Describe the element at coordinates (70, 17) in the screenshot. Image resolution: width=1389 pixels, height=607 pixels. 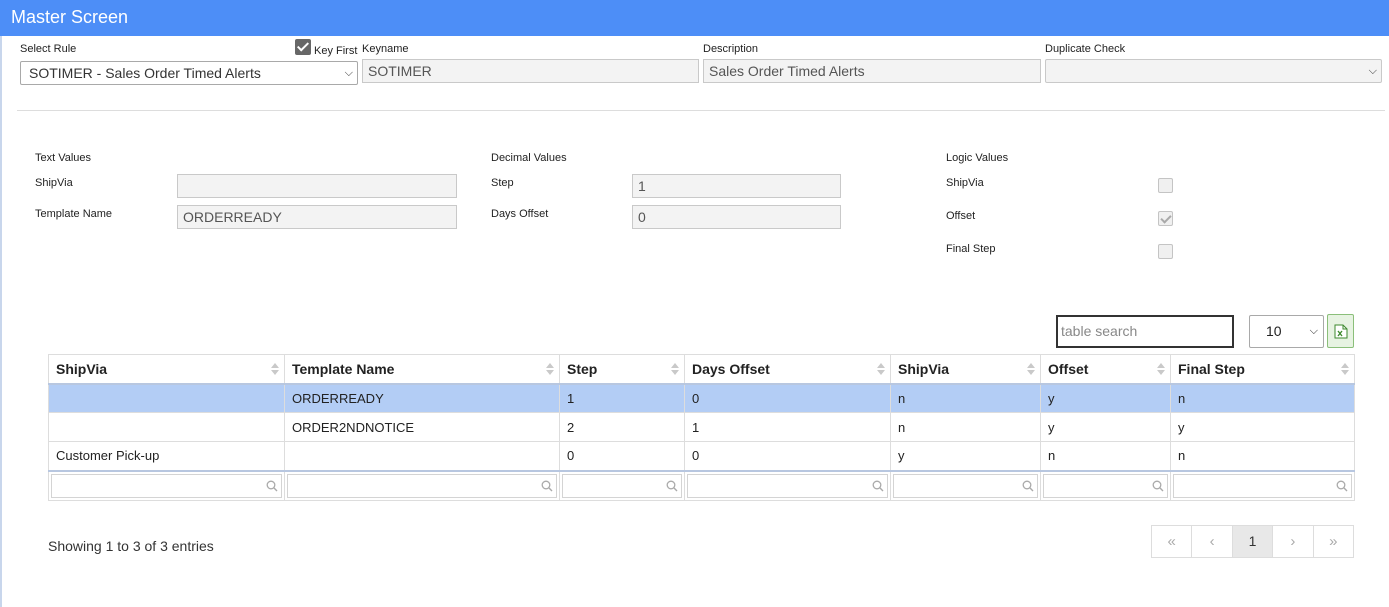
I see `page-title: Master Screen` at that location.